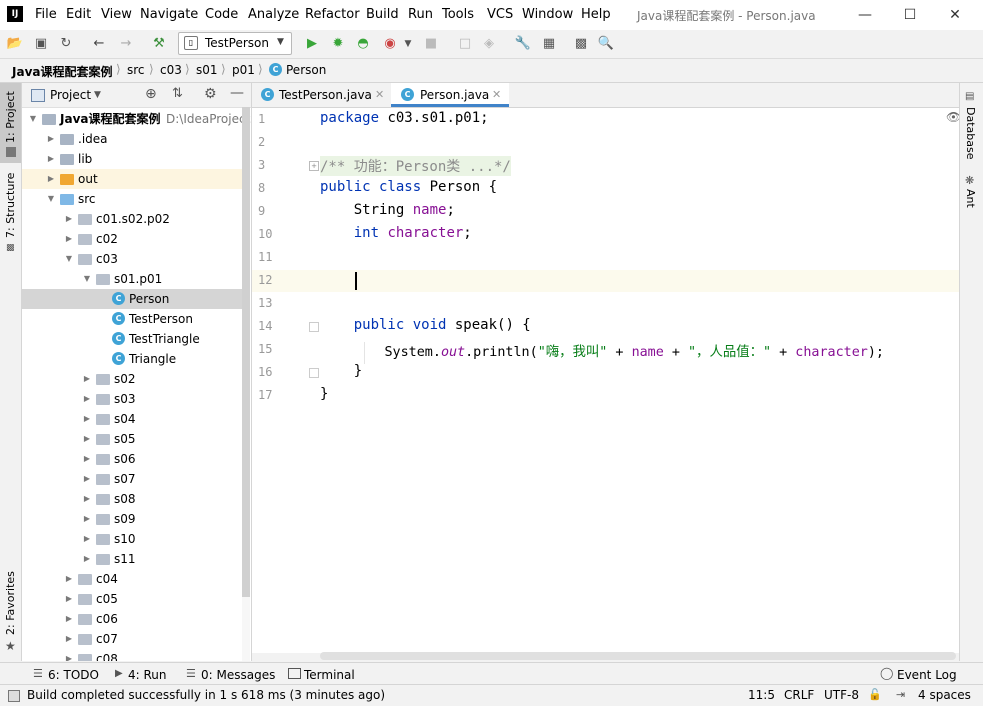 This screenshot has width=983, height=706. What do you see at coordinates (927, 675) in the screenshot?
I see `event-log-tool-tab: Event Log` at bounding box center [927, 675].